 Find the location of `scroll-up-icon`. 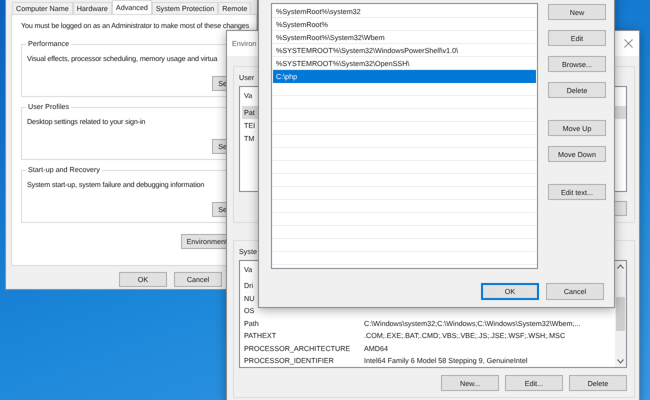

scroll-up-icon is located at coordinates (620, 266).